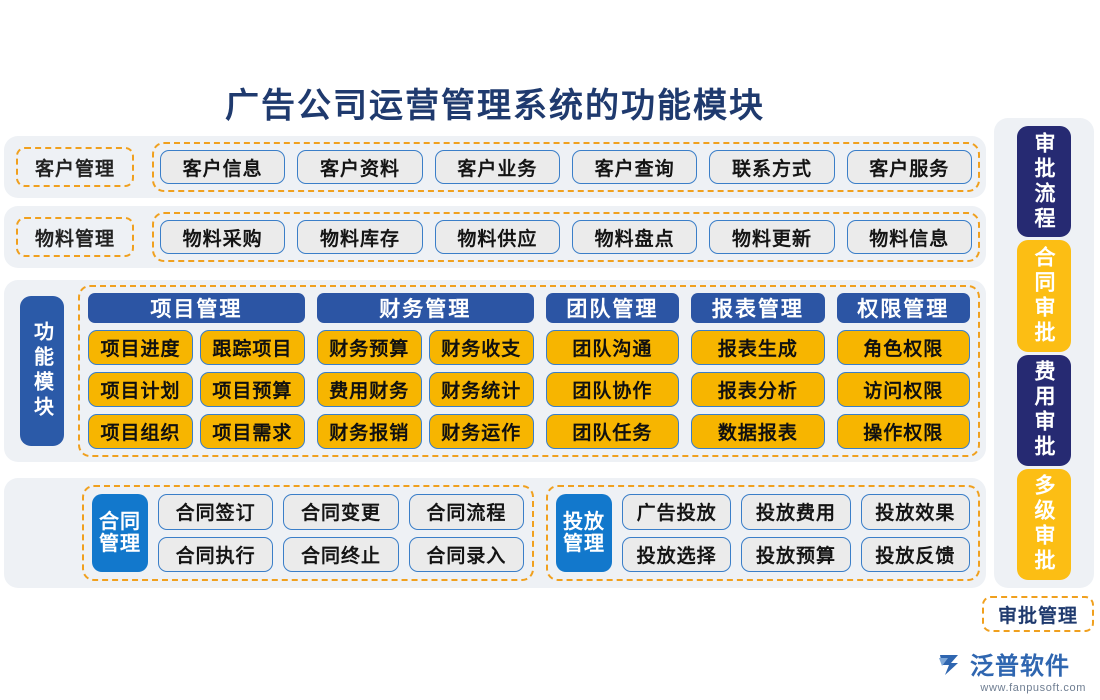 This screenshot has height=700, width=1100. I want to click on list-item: 联系方式, so click(772, 167).